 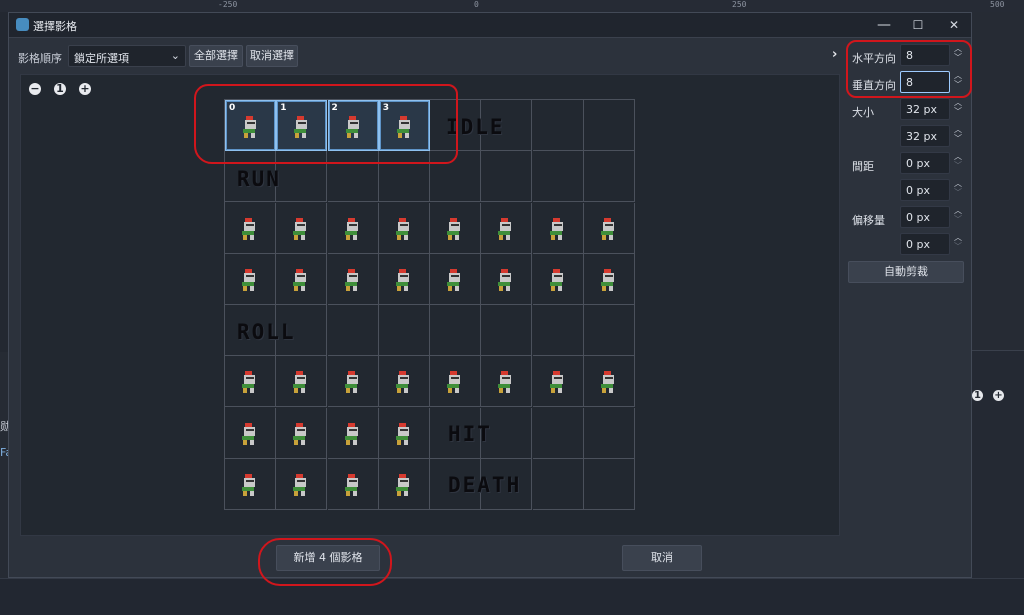 What do you see at coordinates (925, 244) in the screenshot?
I see `offset-y-spinbox: 0 px` at bounding box center [925, 244].